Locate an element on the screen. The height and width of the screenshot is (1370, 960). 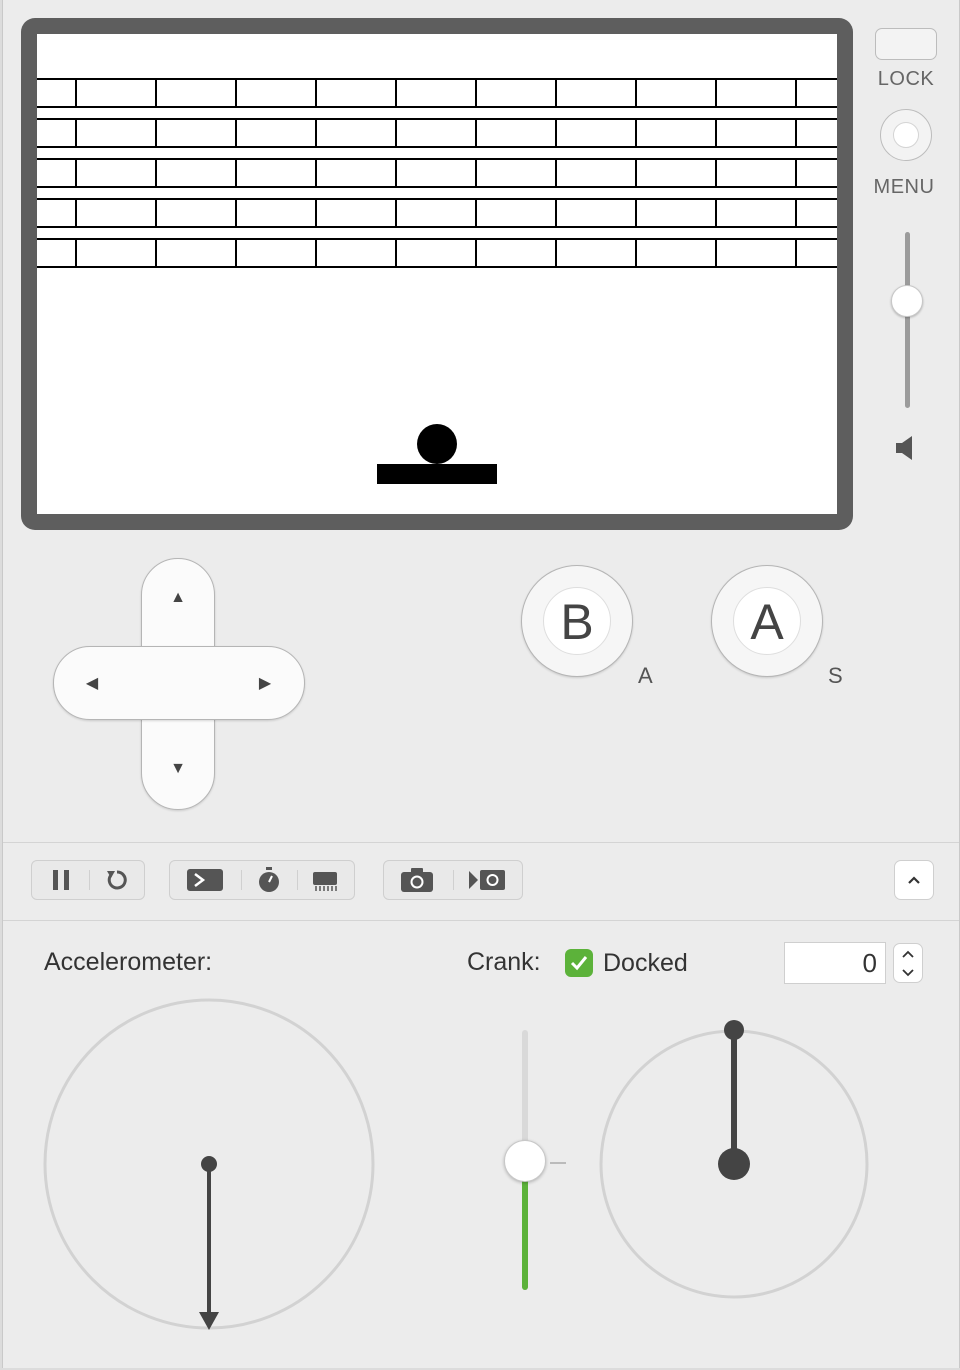
dpad: ▲ ▼ ◀ ▶ is located at coordinates (179, 684).